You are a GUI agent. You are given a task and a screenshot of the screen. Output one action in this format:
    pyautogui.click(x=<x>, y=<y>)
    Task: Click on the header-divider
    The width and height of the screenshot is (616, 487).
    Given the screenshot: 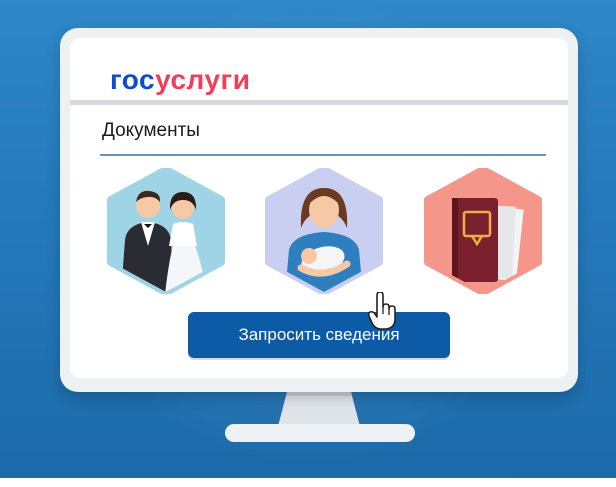 What is the action you would take?
    pyautogui.click(x=319, y=102)
    